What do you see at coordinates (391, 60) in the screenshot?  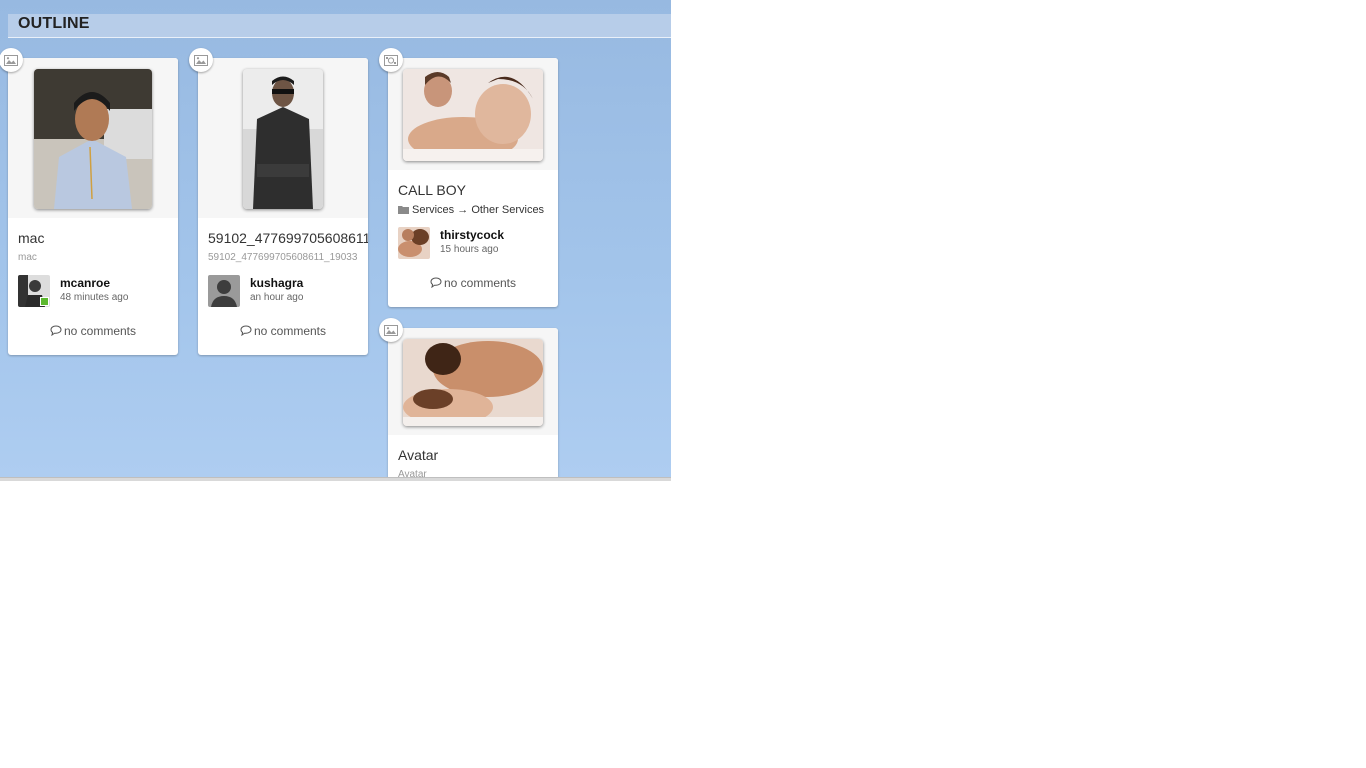 I see `money-icon` at bounding box center [391, 60].